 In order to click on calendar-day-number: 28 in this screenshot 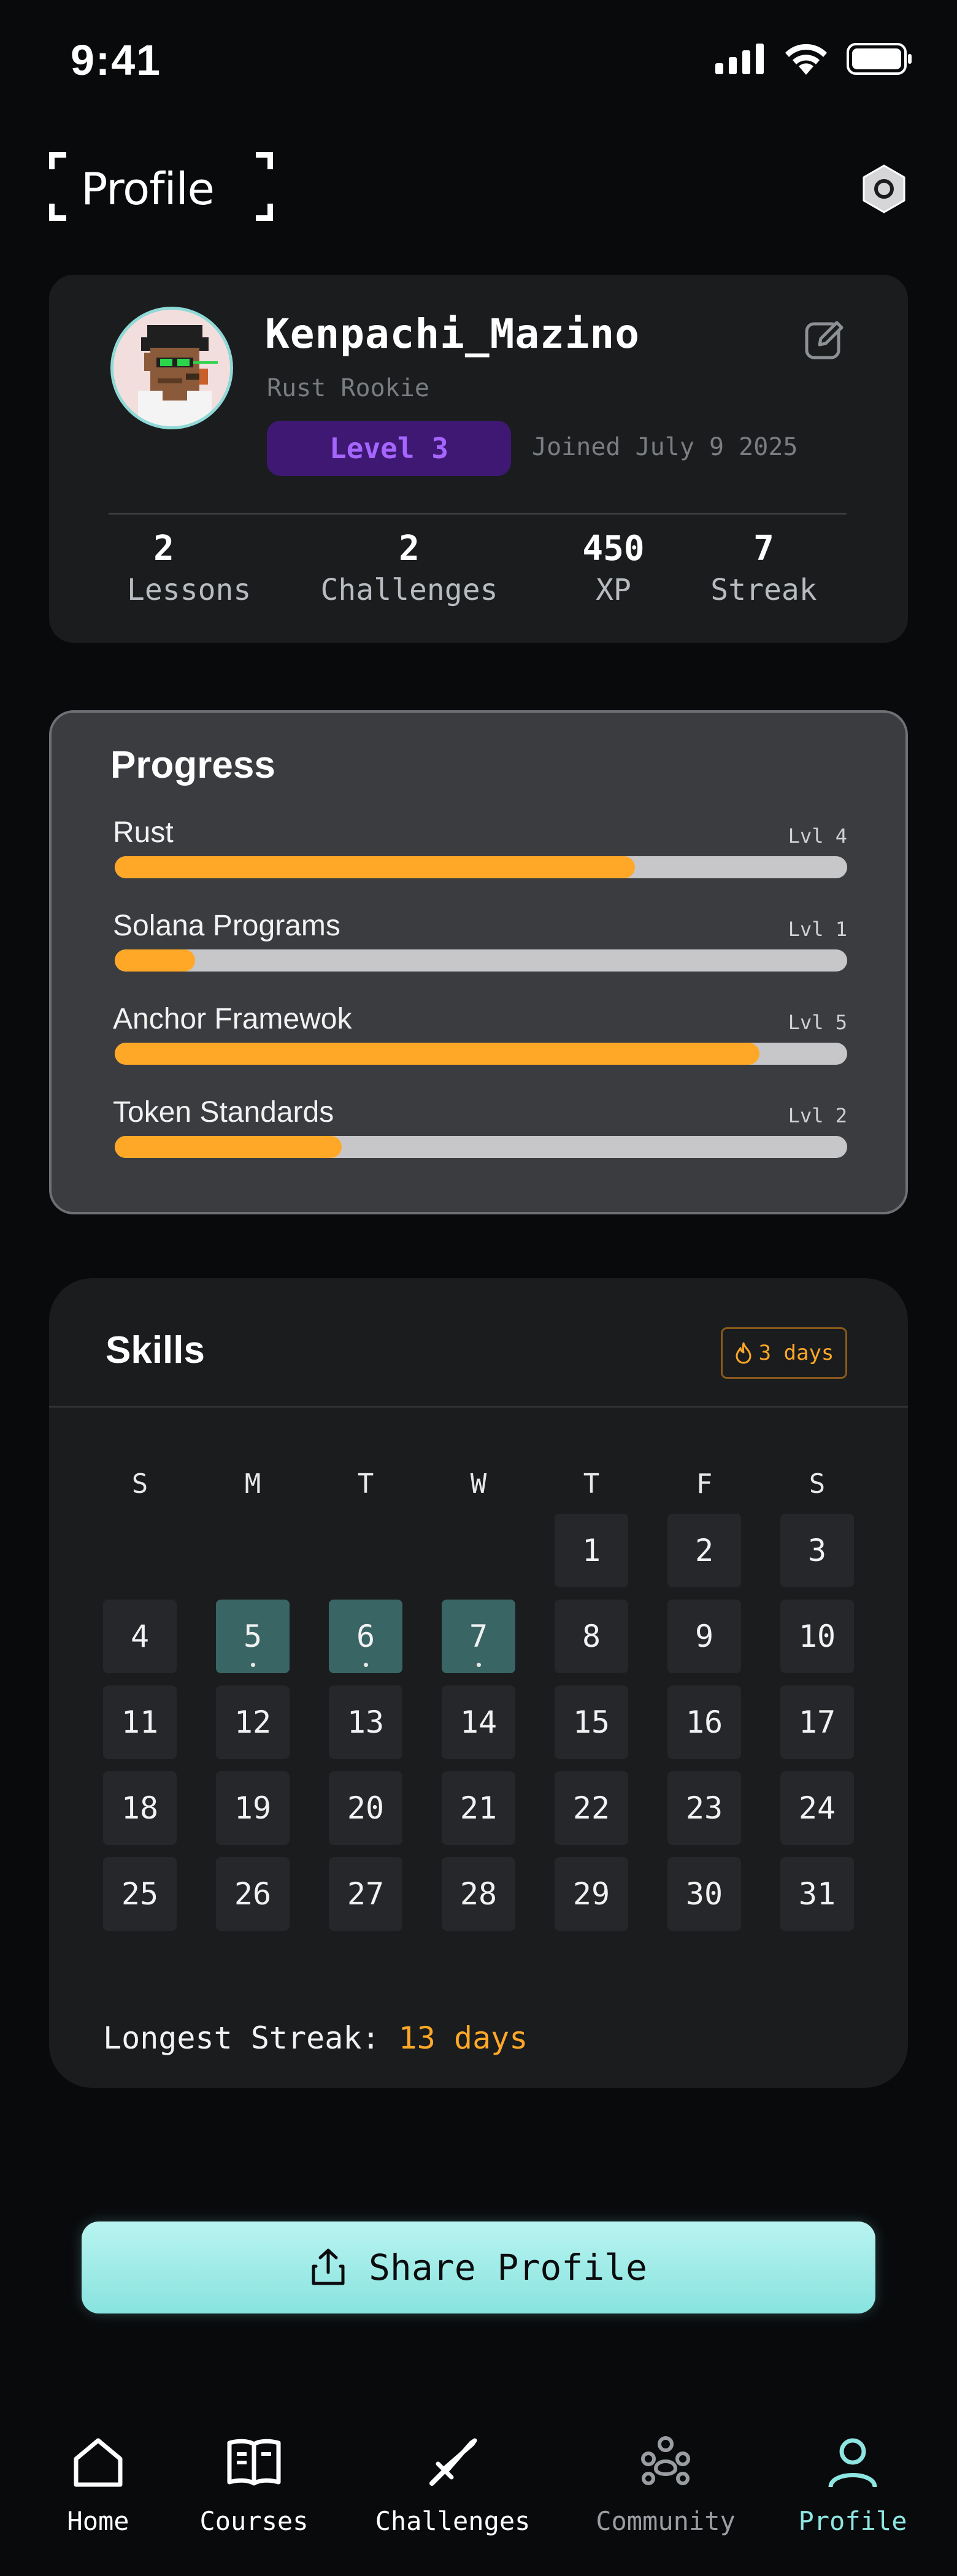, I will do `click(479, 1894)`.